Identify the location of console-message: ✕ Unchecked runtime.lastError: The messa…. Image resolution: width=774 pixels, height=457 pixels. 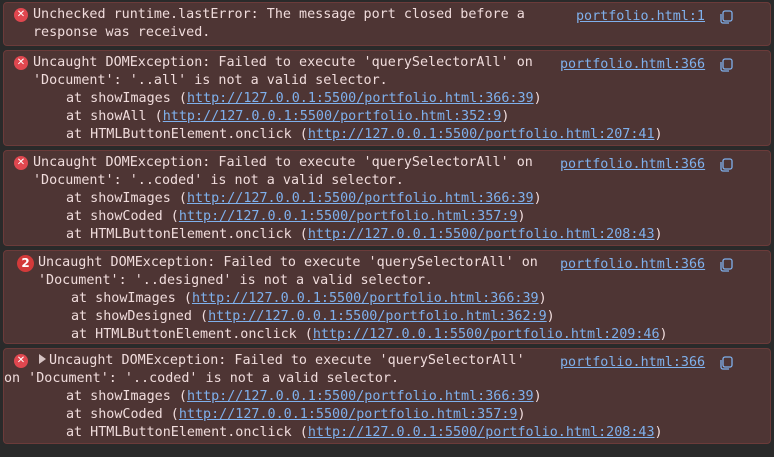
(387, 24).